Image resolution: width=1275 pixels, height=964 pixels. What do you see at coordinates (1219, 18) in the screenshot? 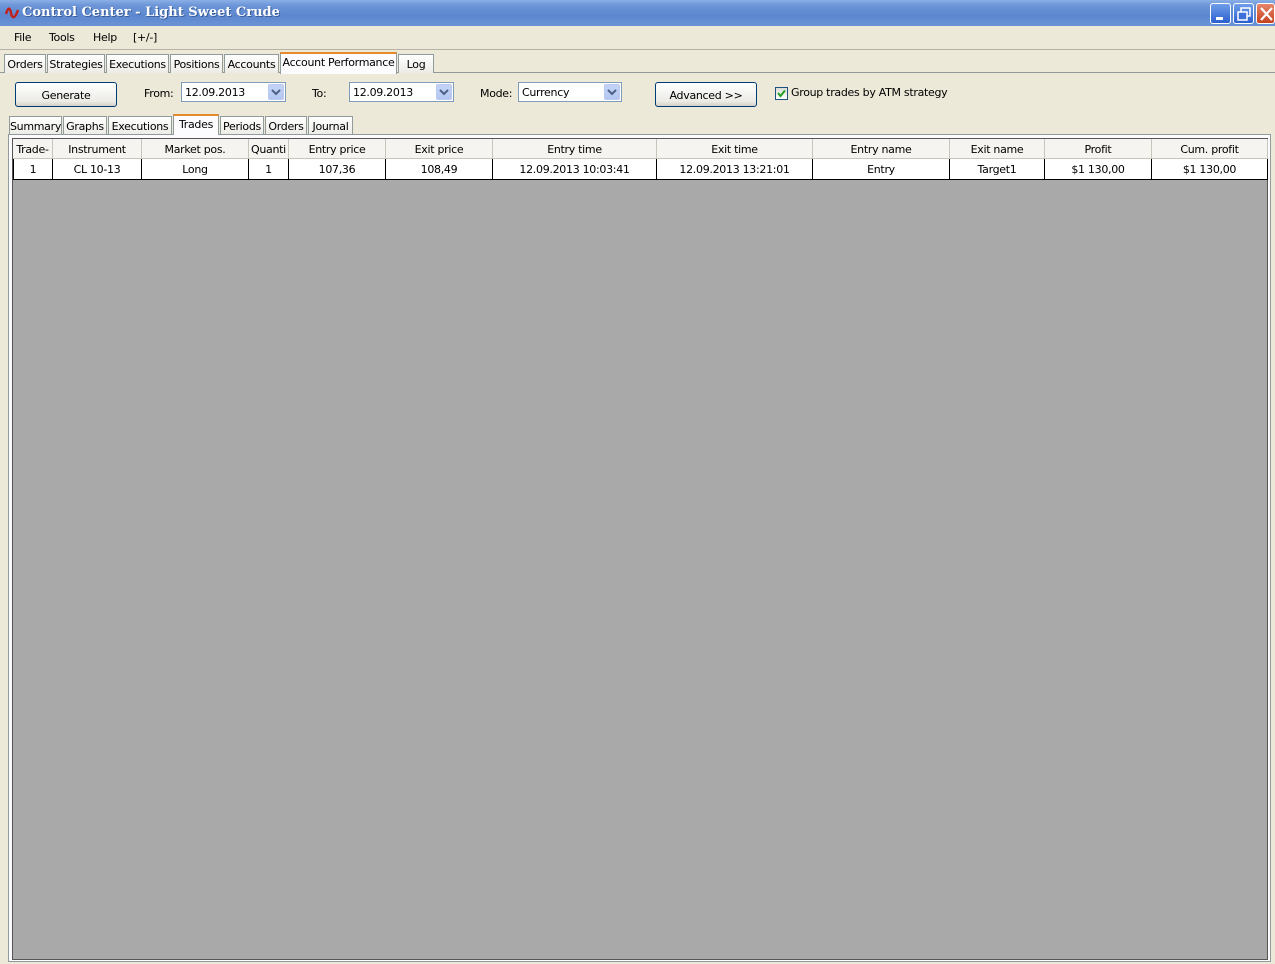
I see `minimize-icon` at bounding box center [1219, 18].